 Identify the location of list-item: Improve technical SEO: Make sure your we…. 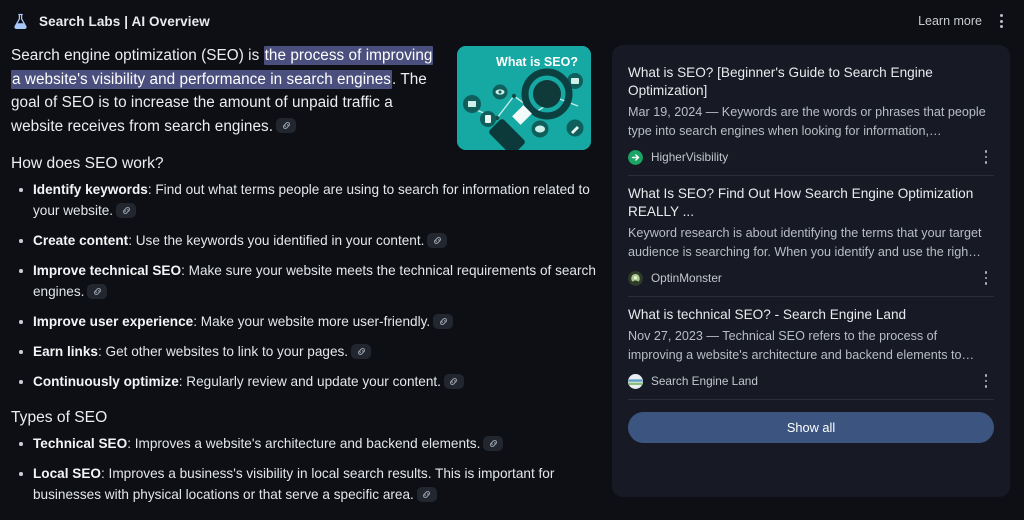
(303, 281).